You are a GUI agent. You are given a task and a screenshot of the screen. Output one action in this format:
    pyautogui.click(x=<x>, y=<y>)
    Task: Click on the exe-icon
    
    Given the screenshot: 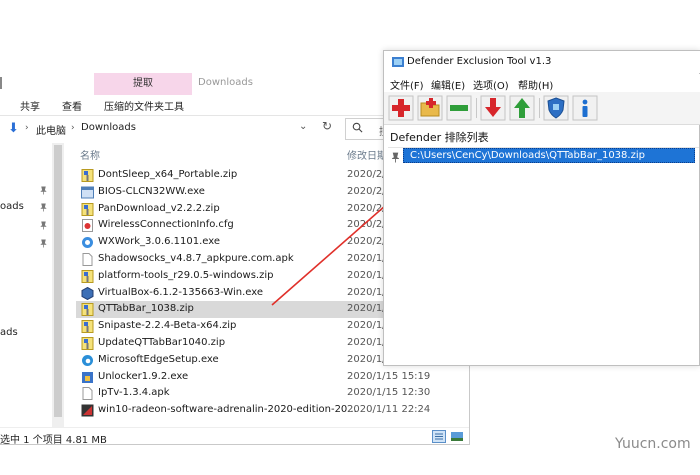 What is the action you would take?
    pyautogui.click(x=87, y=192)
    